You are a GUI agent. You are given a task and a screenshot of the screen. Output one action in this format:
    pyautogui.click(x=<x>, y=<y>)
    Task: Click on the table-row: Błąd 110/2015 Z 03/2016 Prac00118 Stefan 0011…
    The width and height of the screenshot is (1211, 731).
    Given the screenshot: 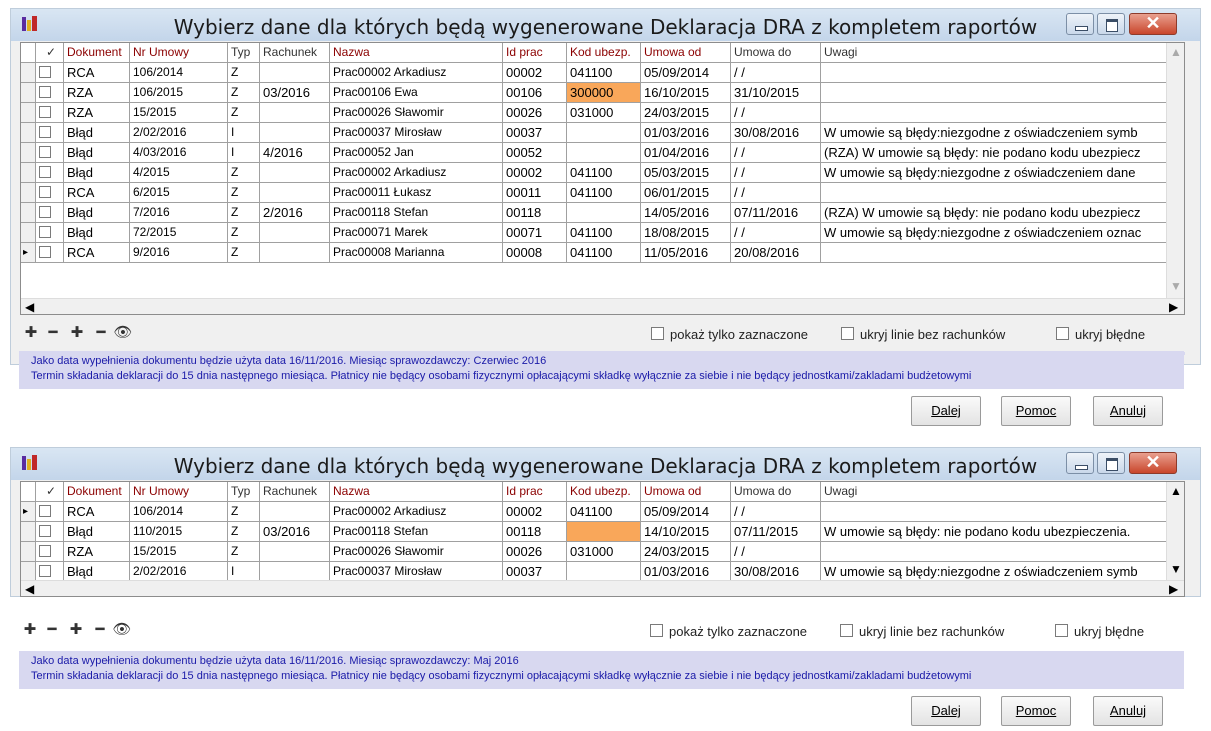 What is the action you would take?
    pyautogui.click(x=602, y=532)
    